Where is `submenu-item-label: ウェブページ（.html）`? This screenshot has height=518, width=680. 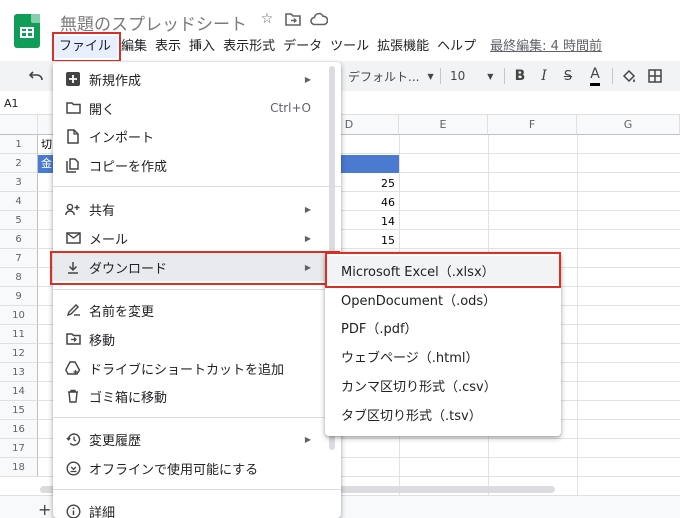
submenu-item-label: ウェブページ（.html） is located at coordinates (410, 358).